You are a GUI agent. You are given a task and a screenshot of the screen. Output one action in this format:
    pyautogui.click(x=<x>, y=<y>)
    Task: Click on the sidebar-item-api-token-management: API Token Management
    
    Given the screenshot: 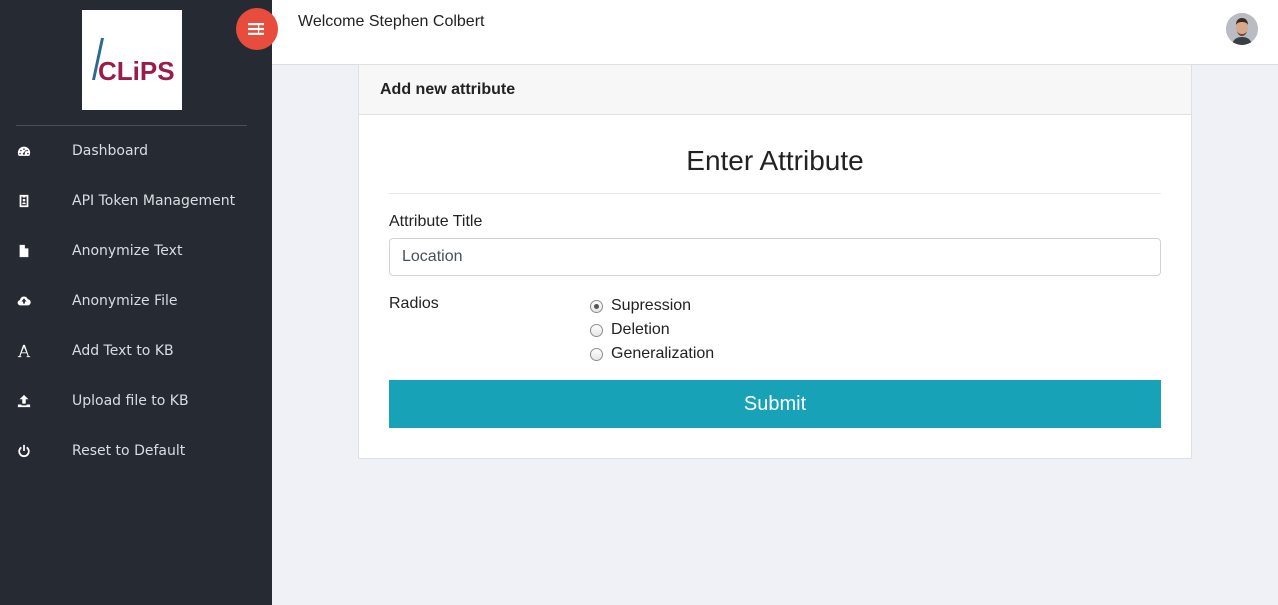 What is the action you would take?
    pyautogui.click(x=136, y=201)
    